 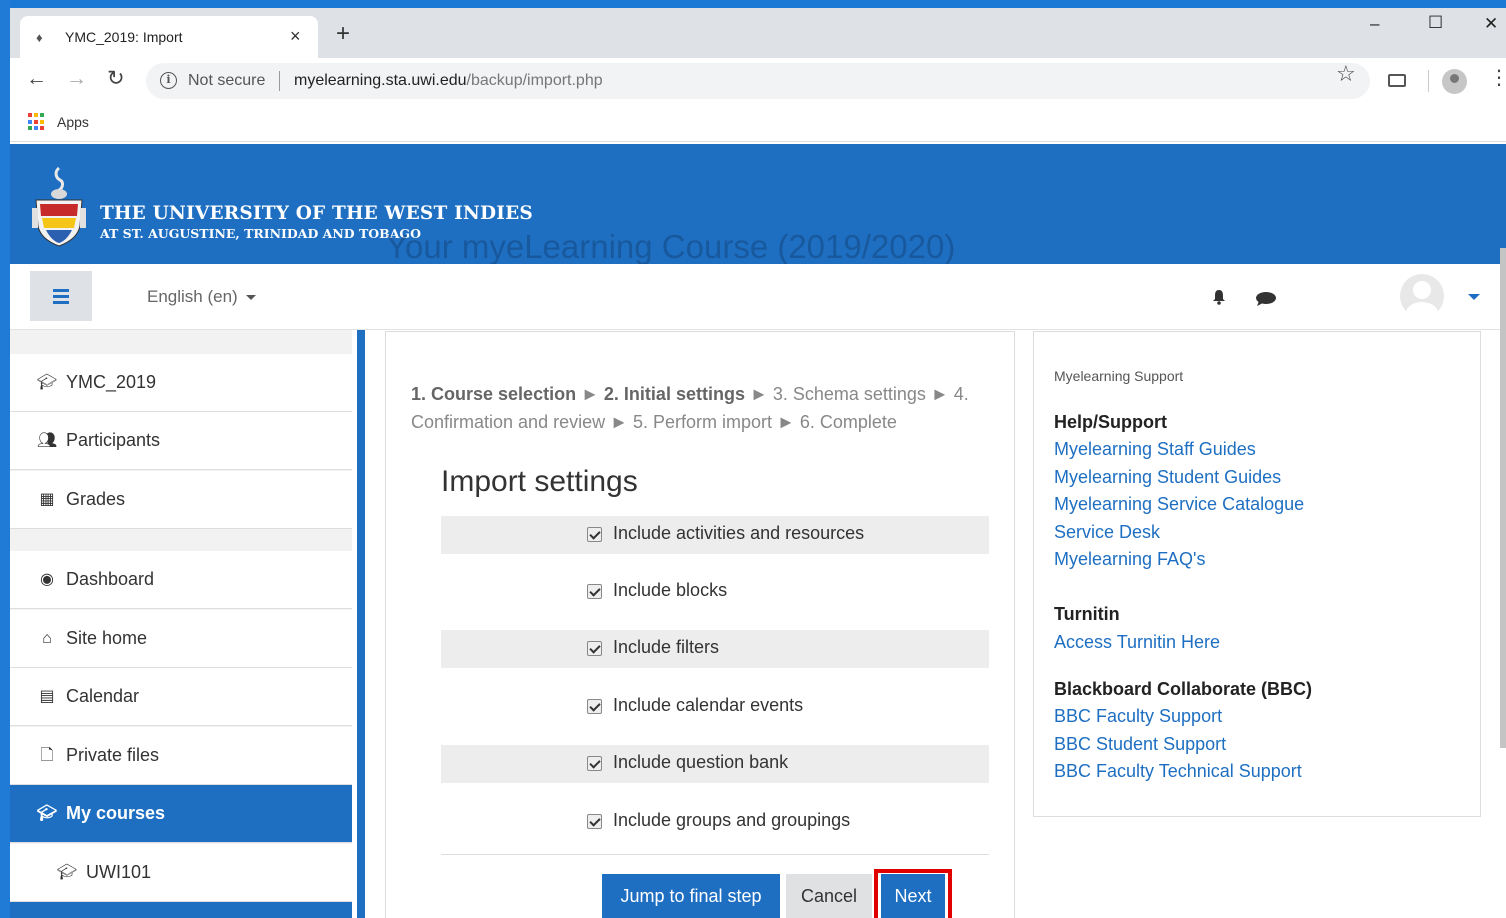 I want to click on sidebar-item-next-course, so click(x=181, y=910).